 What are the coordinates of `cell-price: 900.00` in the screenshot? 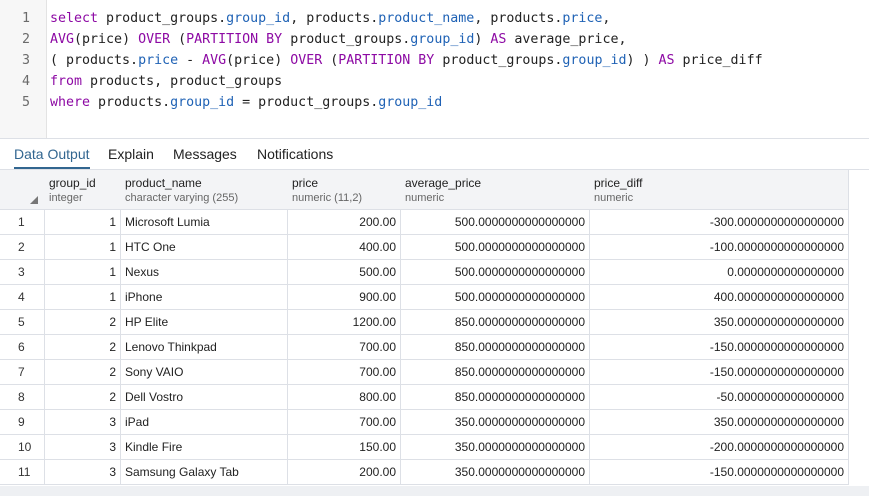 It's located at (344, 297).